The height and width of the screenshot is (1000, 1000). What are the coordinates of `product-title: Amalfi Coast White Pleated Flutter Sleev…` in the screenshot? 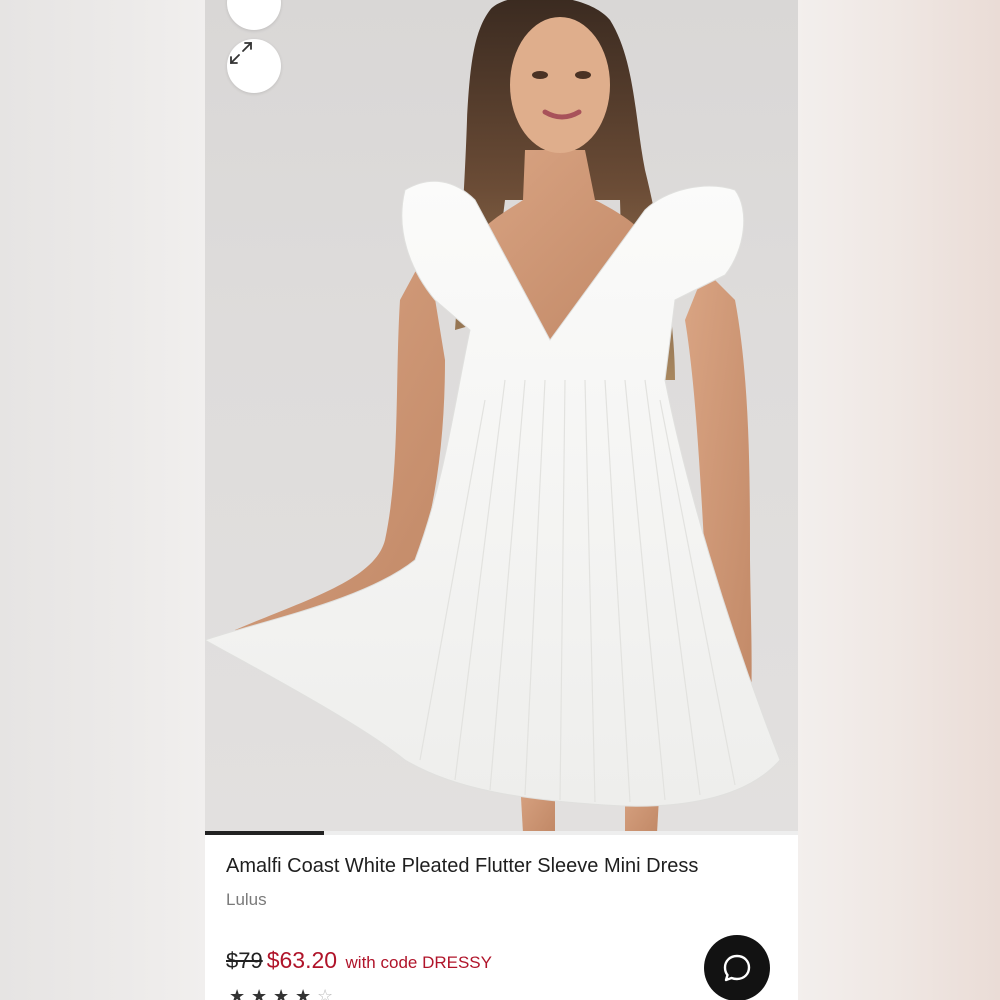 It's located at (462, 866).